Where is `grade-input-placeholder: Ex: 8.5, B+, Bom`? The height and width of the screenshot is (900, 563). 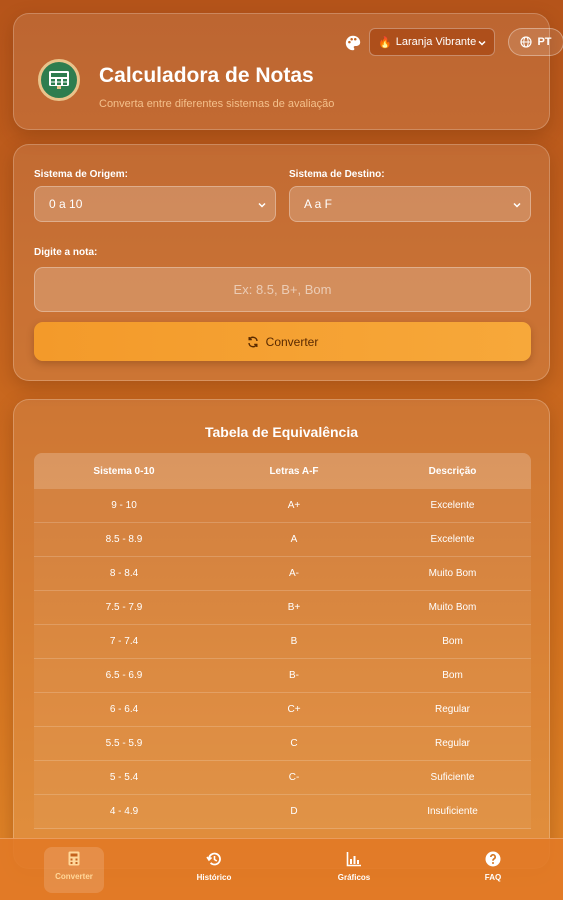
grade-input-placeholder: Ex: 8.5, B+, Bom is located at coordinates (282, 289).